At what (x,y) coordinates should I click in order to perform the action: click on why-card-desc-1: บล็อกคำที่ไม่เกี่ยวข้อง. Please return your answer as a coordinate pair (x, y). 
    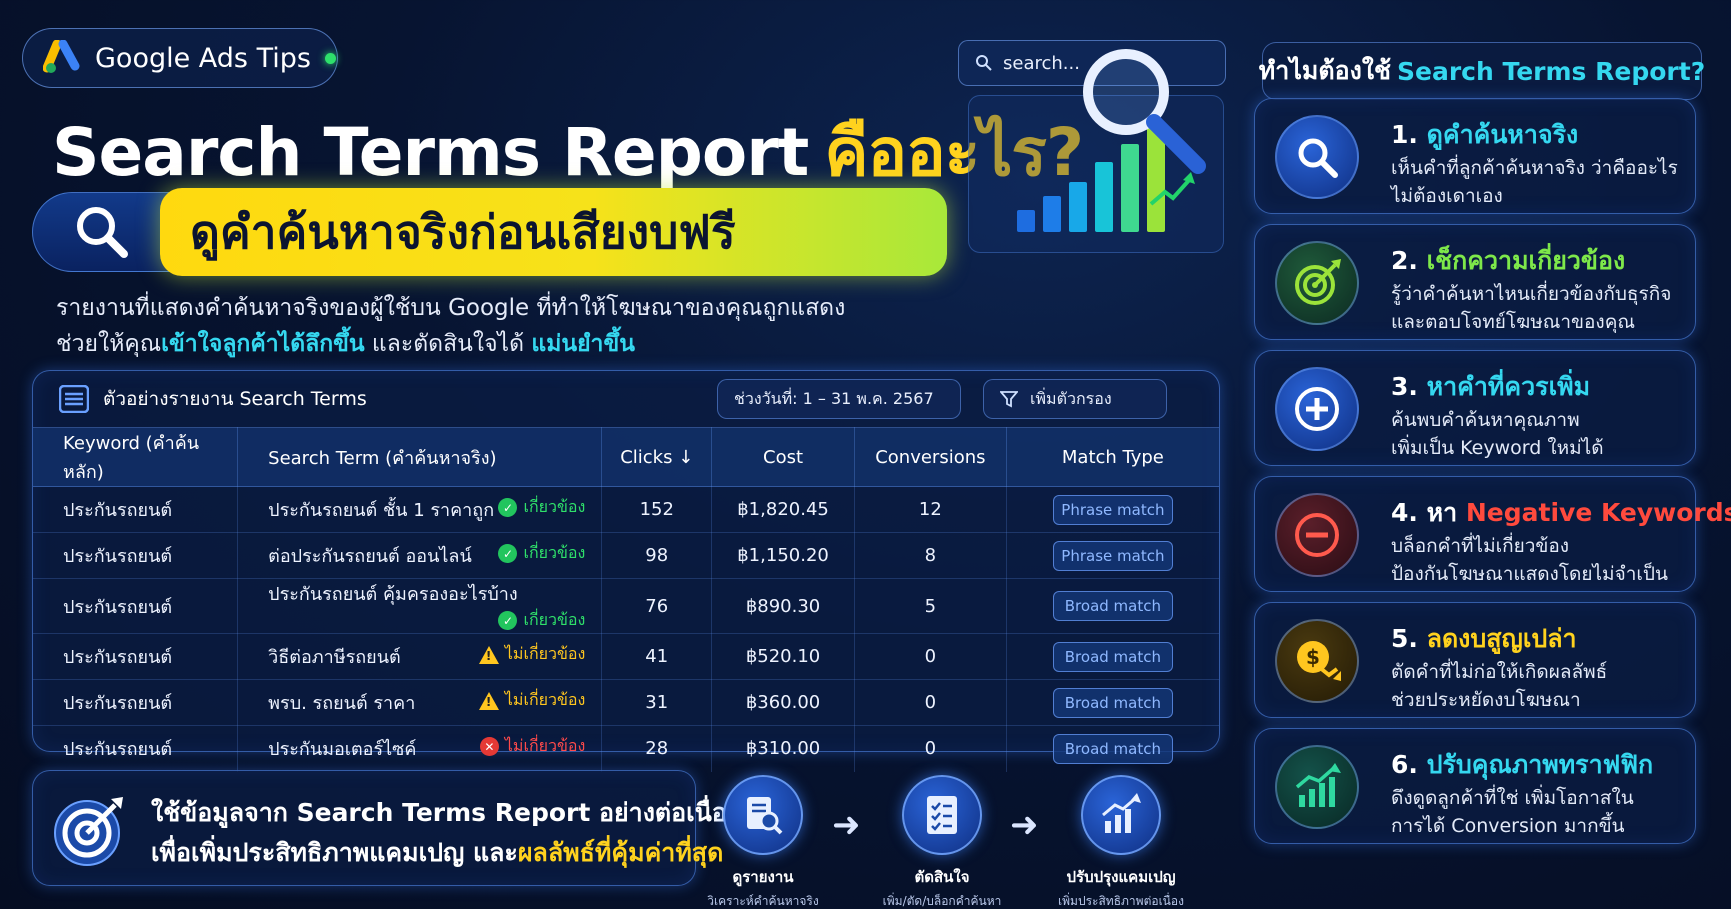
    Looking at the image, I should click on (1480, 546).